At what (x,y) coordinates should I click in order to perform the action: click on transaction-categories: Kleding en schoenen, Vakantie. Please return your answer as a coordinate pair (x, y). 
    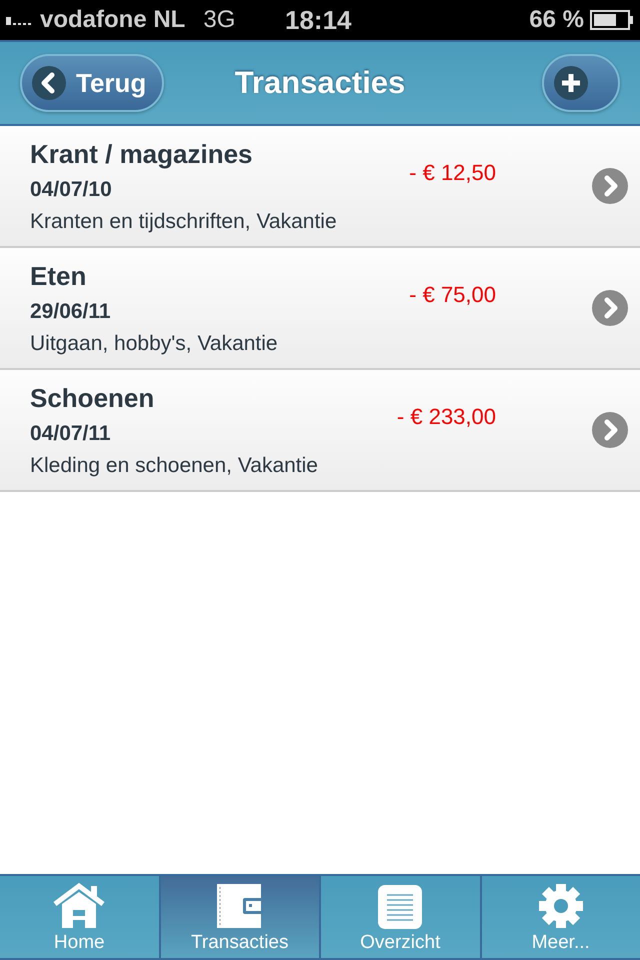
    Looking at the image, I should click on (174, 466).